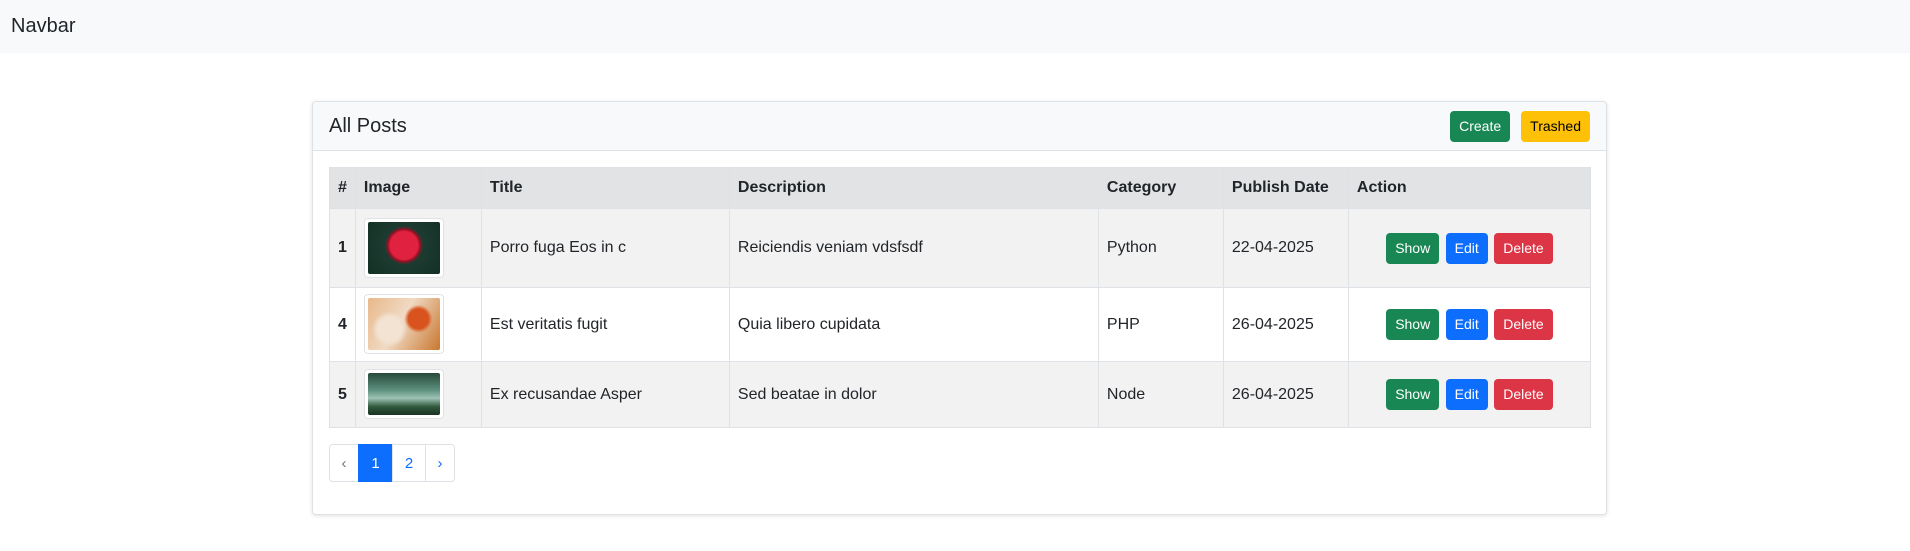 The height and width of the screenshot is (551, 1910). I want to click on header-category: Category, so click(1160, 188).